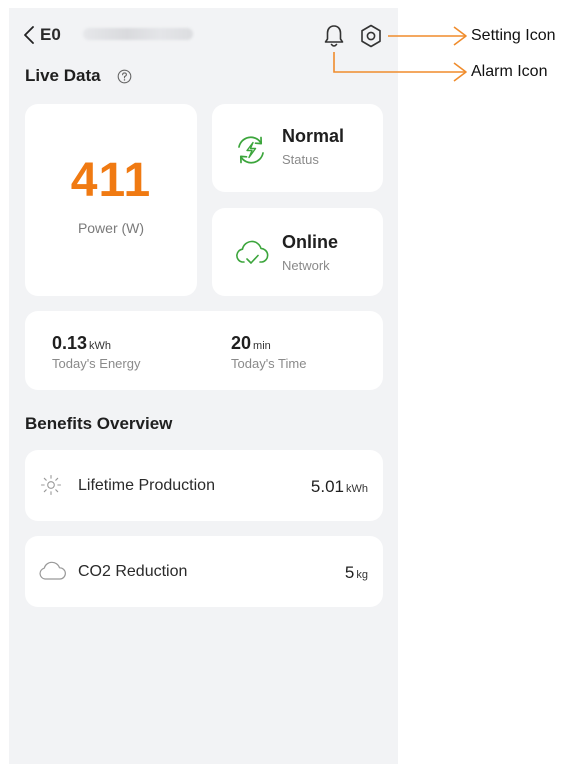  What do you see at coordinates (52, 570) in the screenshot?
I see `cloud-icon` at bounding box center [52, 570].